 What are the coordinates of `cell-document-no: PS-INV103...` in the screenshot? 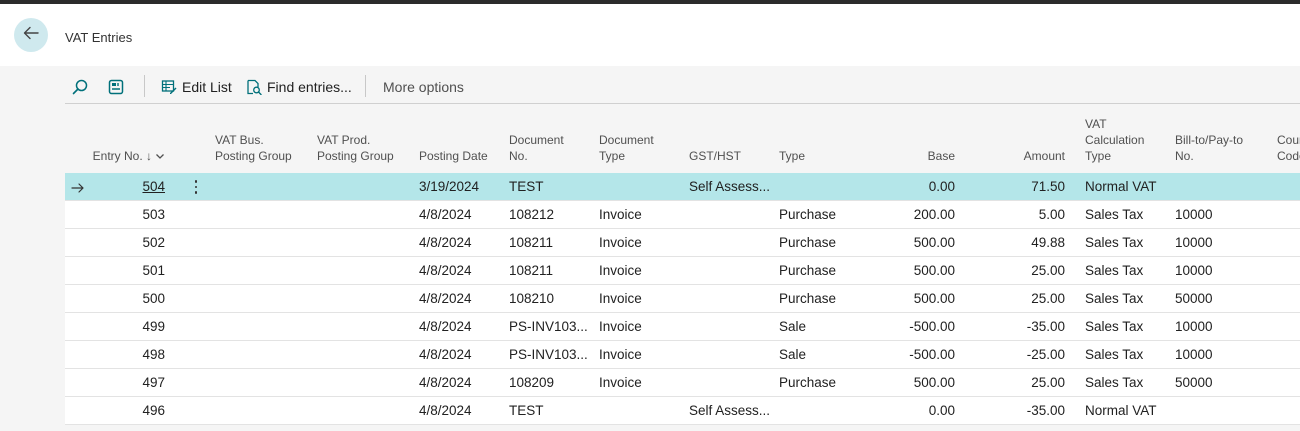 It's located at (548, 354).